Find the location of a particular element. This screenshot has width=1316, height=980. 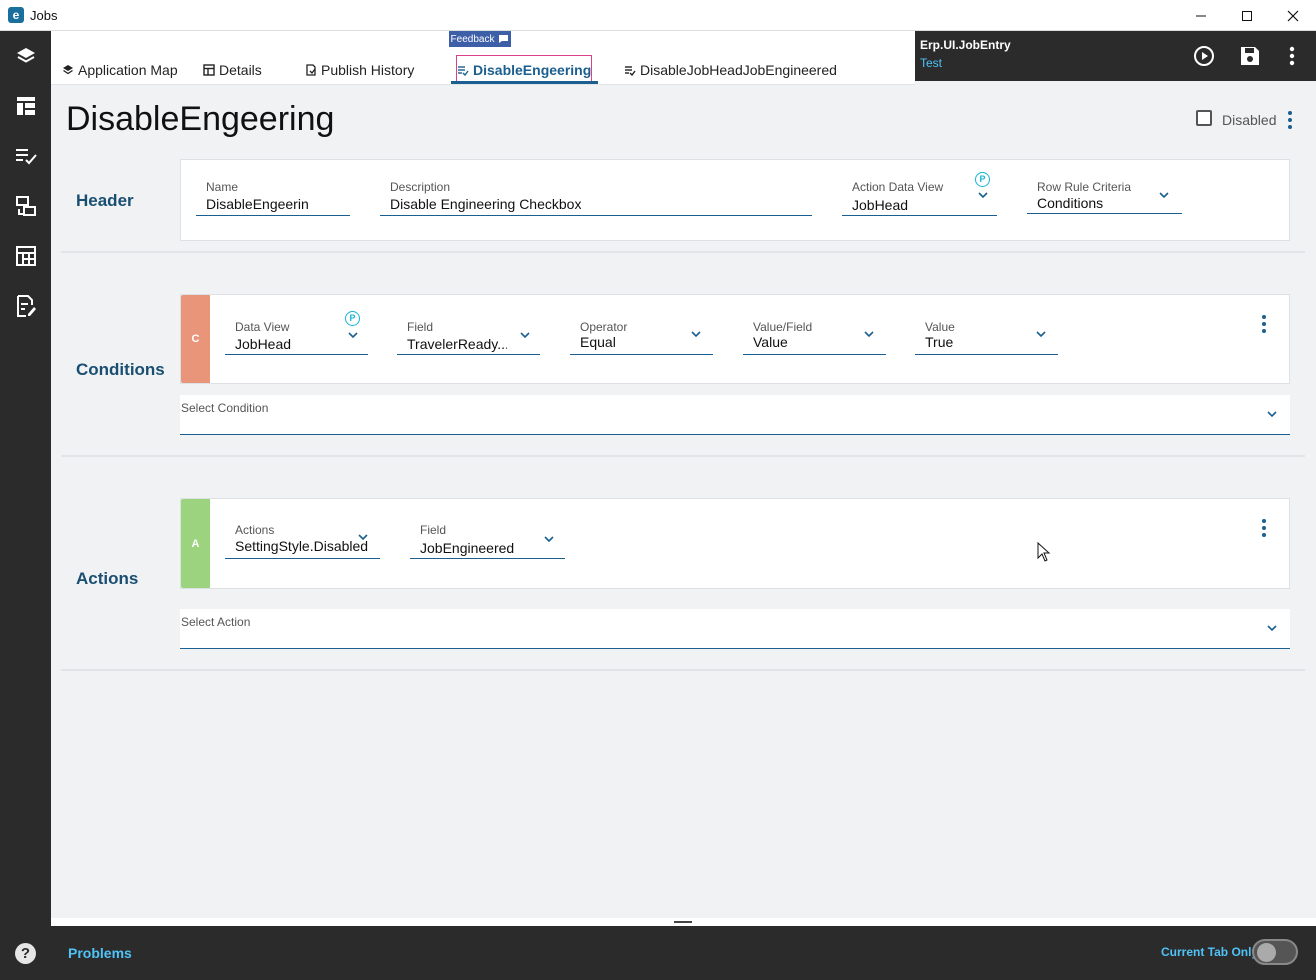

minimize-icon is located at coordinates (1201, 15).